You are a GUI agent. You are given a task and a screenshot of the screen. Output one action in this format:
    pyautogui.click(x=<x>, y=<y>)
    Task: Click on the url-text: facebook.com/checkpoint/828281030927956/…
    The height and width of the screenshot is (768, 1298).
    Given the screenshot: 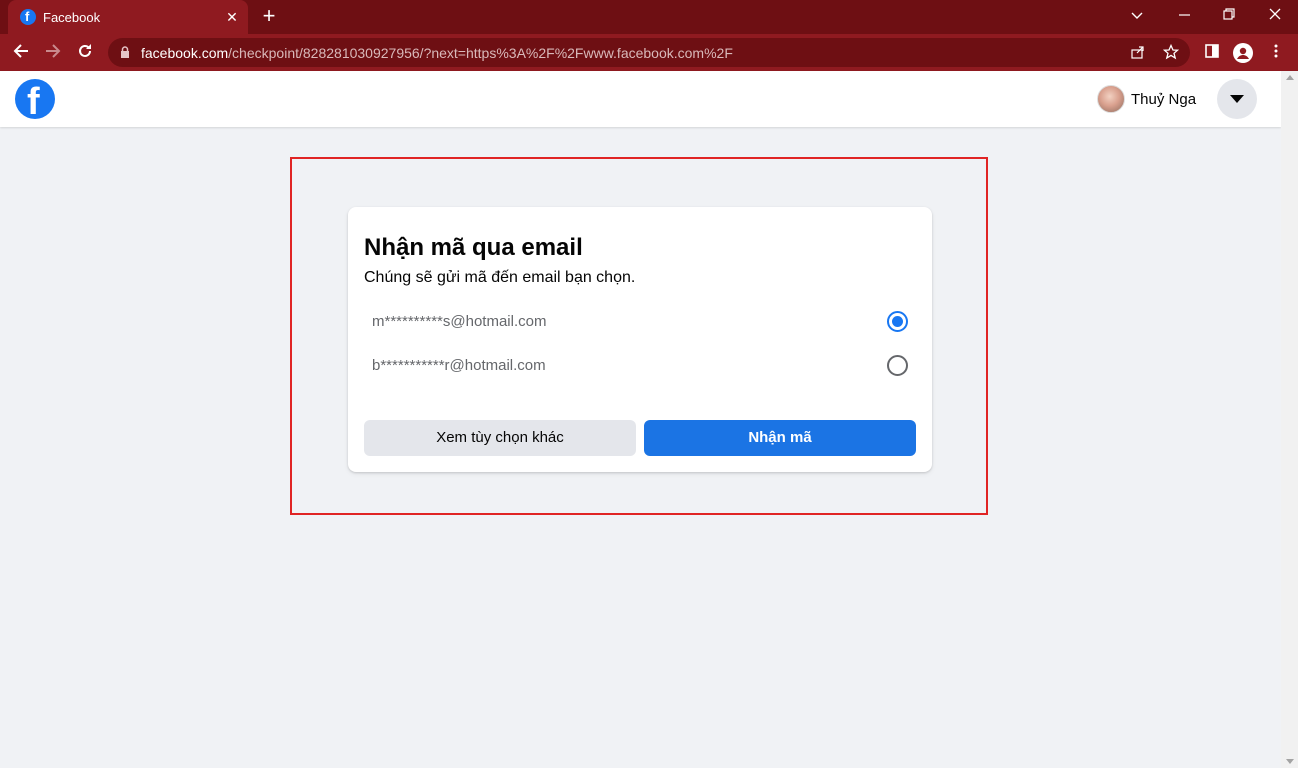 What is the action you would take?
    pyautogui.click(x=437, y=53)
    